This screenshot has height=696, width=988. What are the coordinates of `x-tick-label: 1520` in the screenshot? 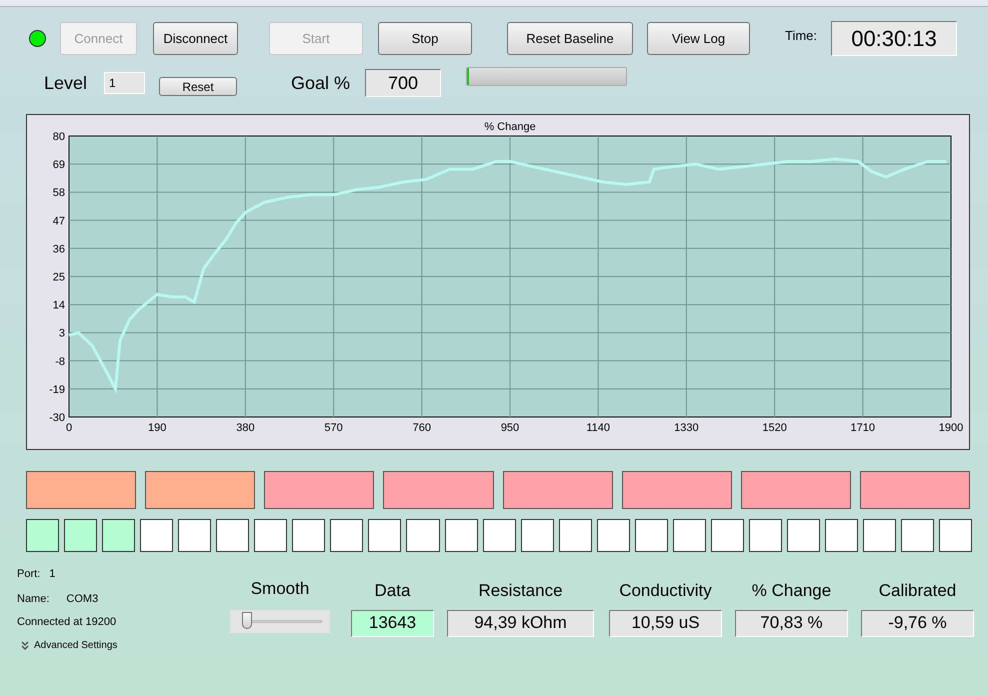 It's located at (774, 428).